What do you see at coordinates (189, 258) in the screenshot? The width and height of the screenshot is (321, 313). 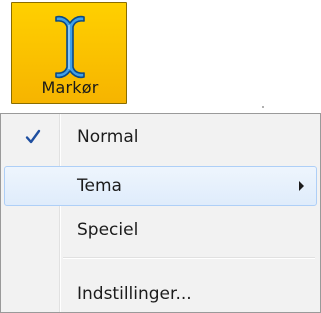 I see `menu-separator-highlight` at bounding box center [189, 258].